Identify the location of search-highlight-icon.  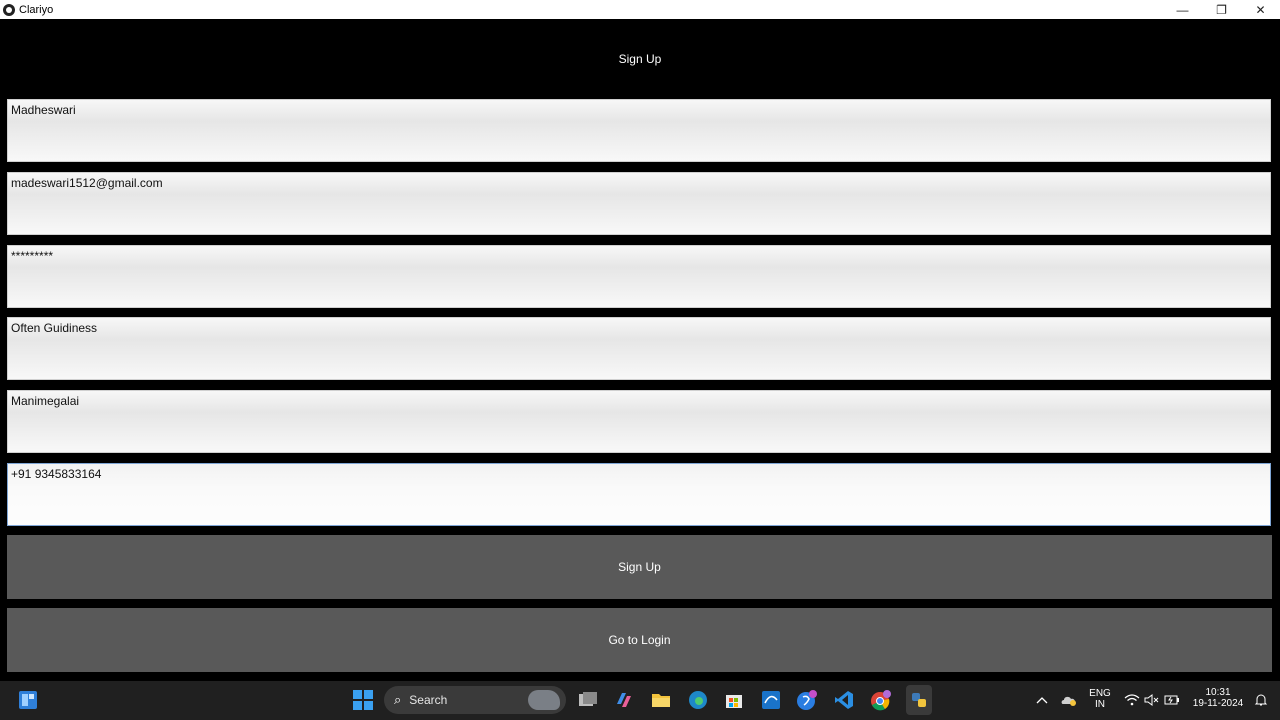
(544, 700).